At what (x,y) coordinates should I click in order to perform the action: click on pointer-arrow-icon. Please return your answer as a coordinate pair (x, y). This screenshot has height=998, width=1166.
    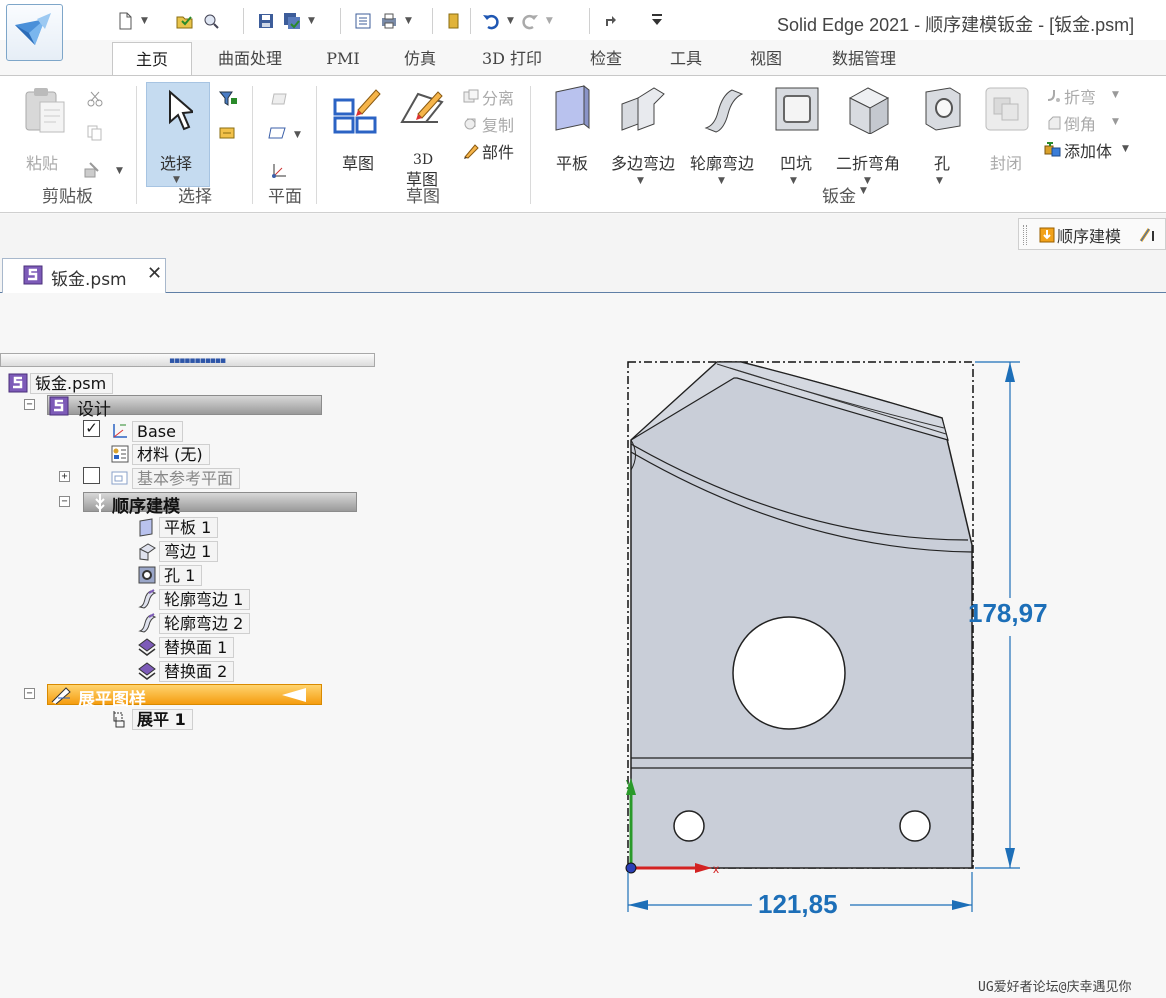
    Looking at the image, I should click on (179, 111).